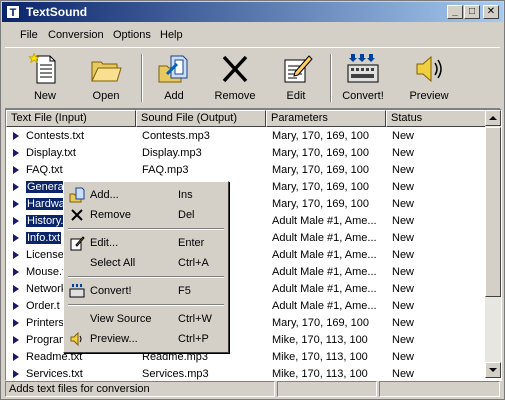 The image size is (505, 400). I want to click on cell-text-output: Display.mp3, so click(172, 153).